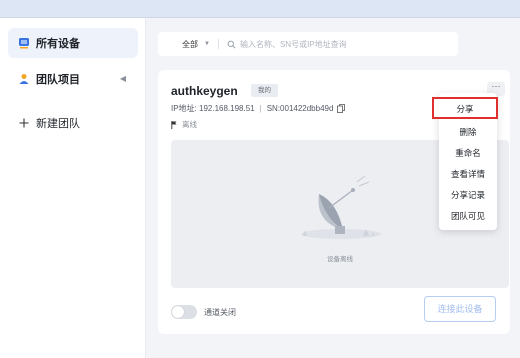  Describe the element at coordinates (340, 259) in the screenshot. I see `preview-caption: 设备离线` at that location.